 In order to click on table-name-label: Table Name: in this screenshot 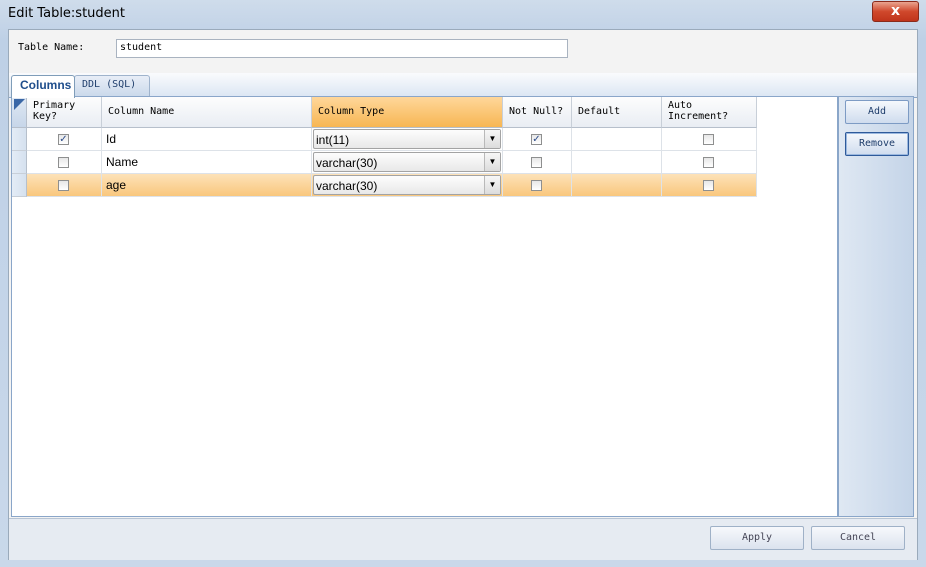, I will do `click(51, 47)`.